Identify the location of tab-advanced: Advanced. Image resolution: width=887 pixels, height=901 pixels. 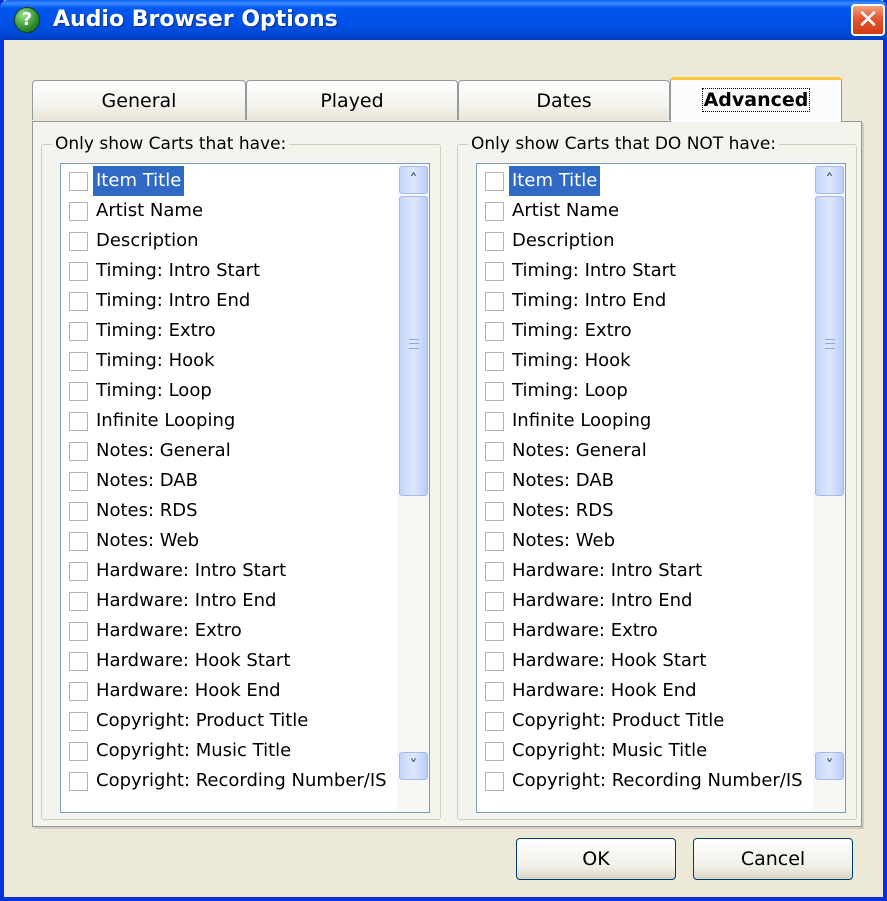
(756, 99).